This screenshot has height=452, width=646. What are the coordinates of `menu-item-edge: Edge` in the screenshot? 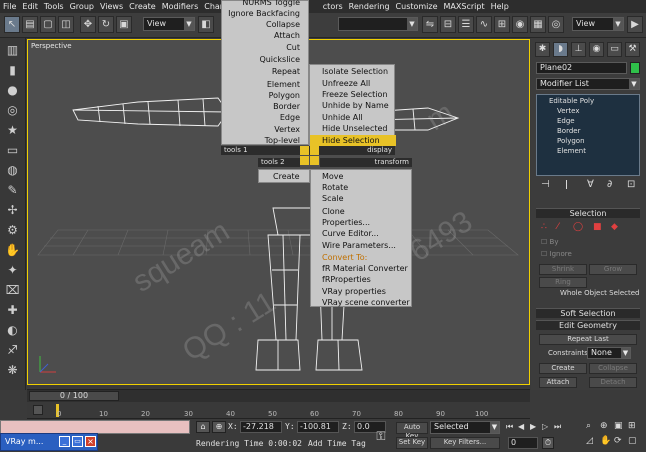 It's located at (290, 117).